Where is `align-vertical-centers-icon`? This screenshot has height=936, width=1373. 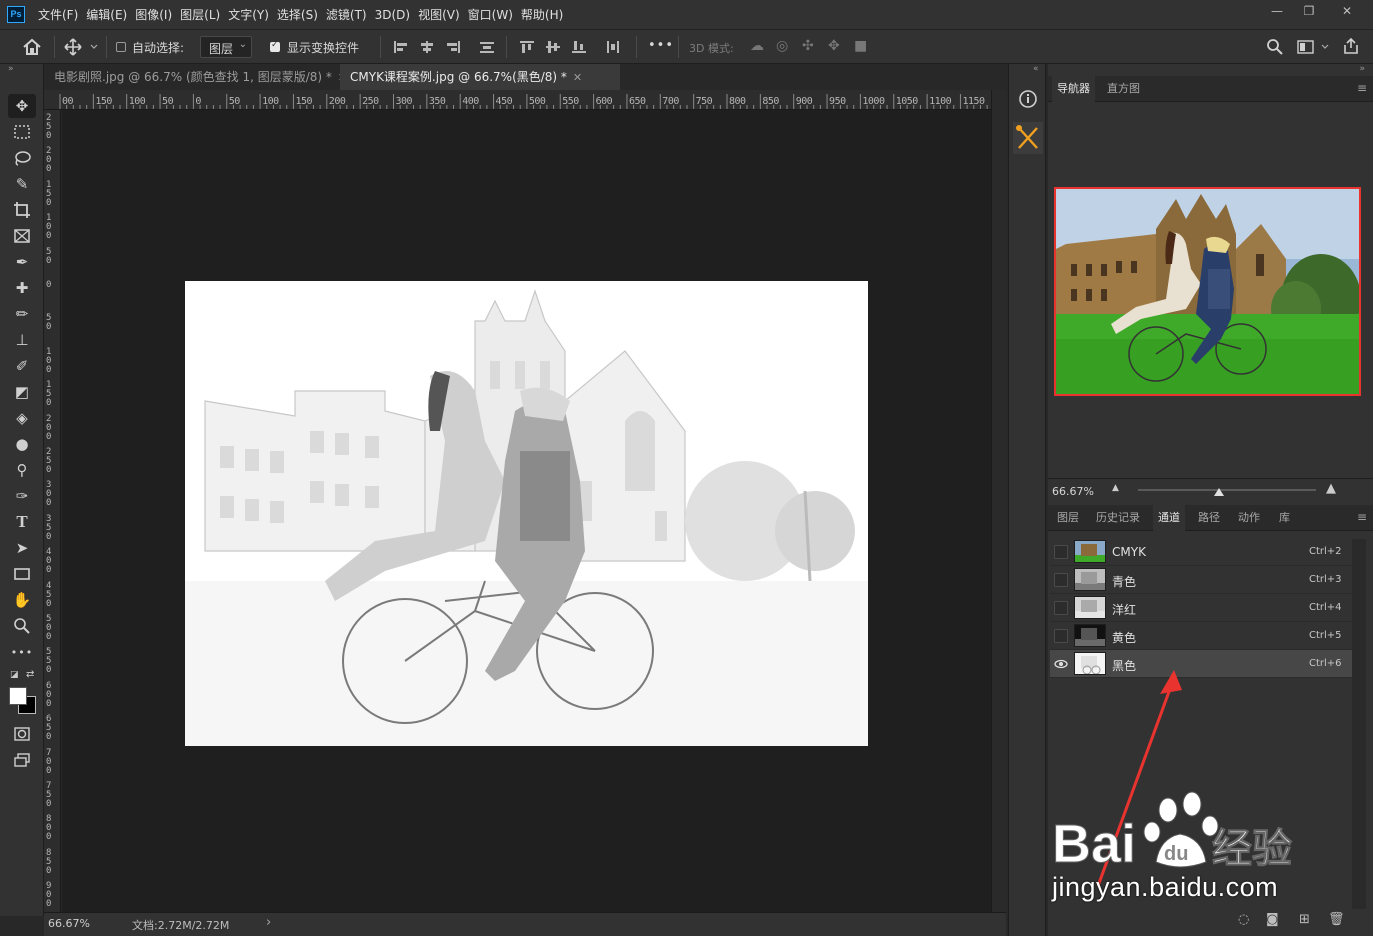
align-vertical-centers-icon is located at coordinates (553, 47).